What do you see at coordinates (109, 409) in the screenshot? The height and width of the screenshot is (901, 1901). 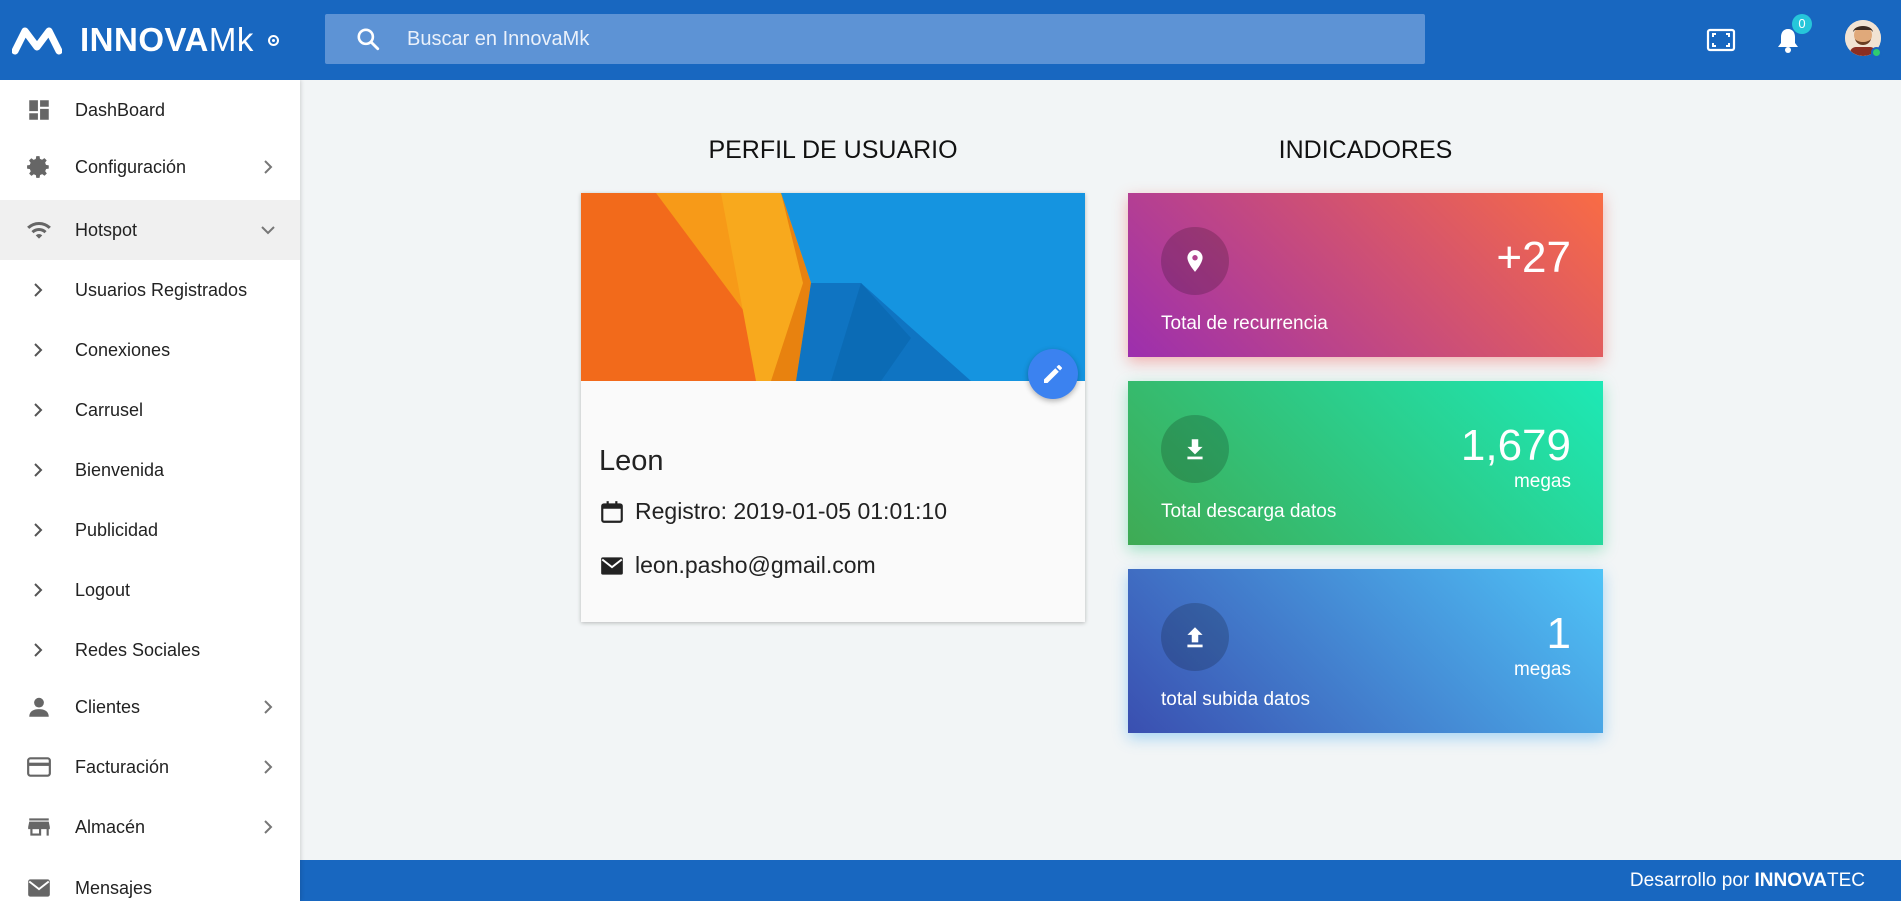 I see `sidebar-item-label: Carrusel` at bounding box center [109, 409].